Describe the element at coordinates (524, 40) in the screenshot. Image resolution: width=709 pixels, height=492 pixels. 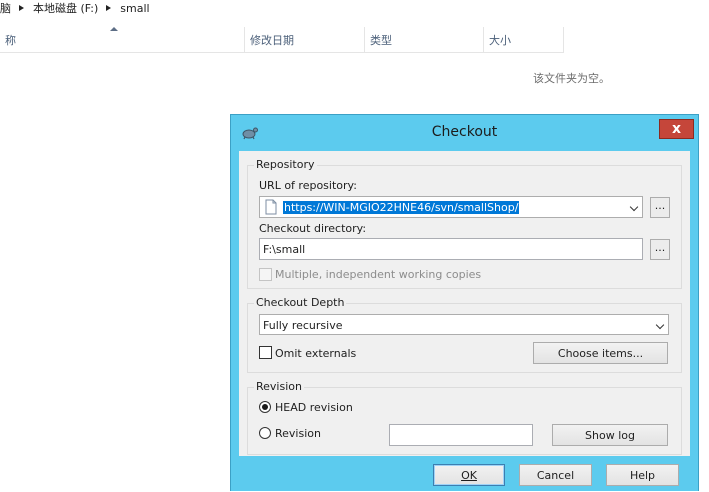
I see `column-header-size: 大小` at that location.